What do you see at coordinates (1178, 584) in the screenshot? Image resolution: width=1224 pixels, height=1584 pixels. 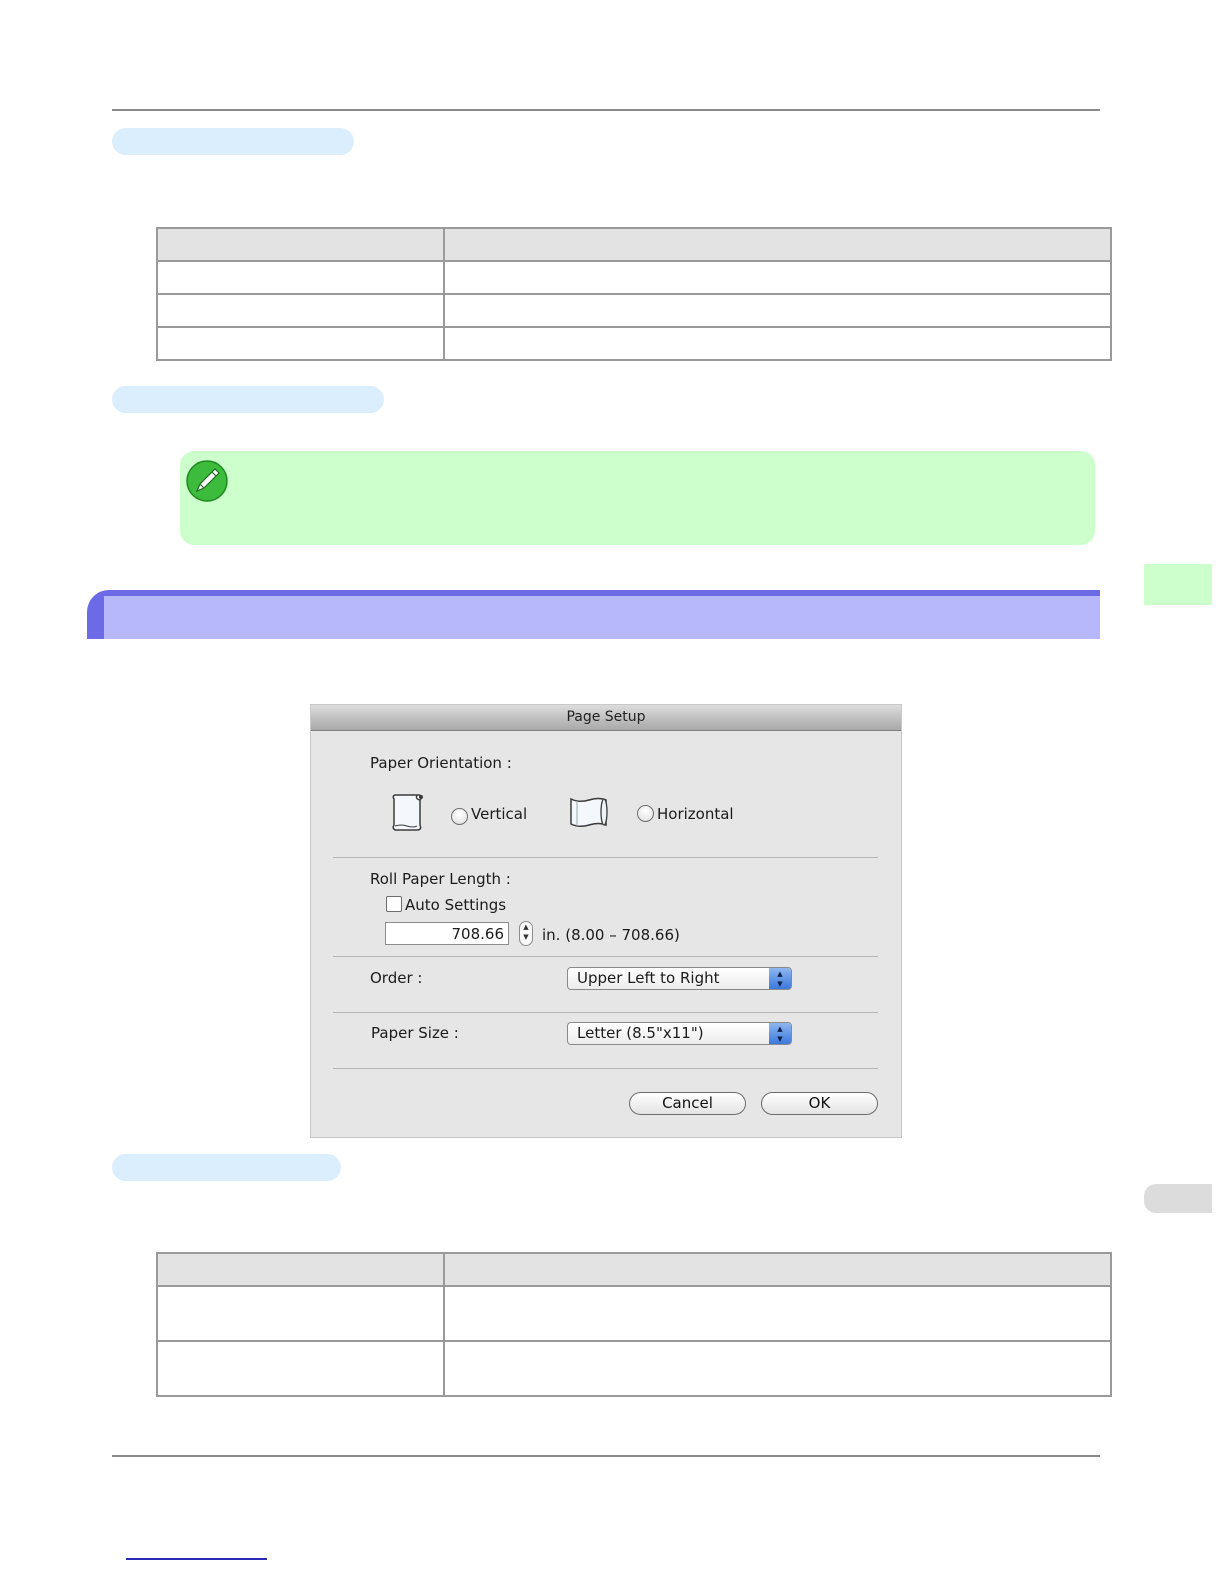 I see `chapter-side-tab` at bounding box center [1178, 584].